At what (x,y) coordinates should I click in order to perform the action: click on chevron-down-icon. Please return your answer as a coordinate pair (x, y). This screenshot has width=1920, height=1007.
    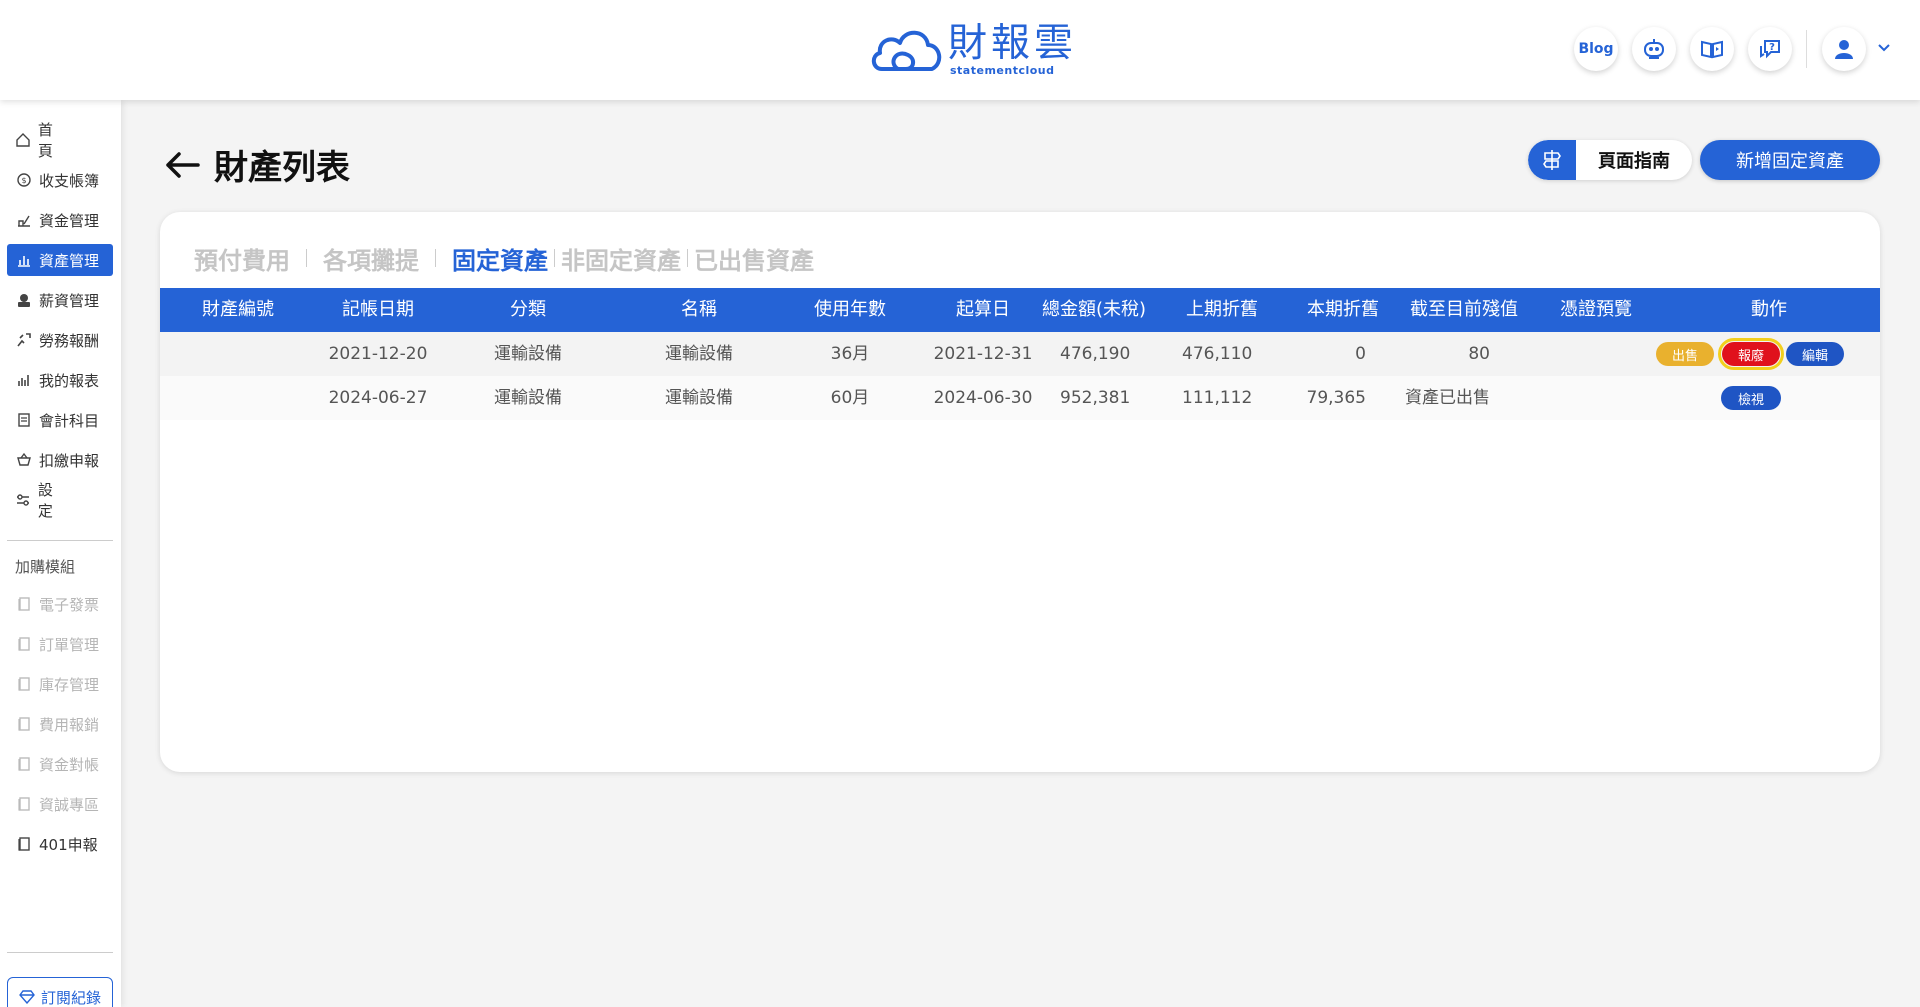
    Looking at the image, I should click on (1884, 48).